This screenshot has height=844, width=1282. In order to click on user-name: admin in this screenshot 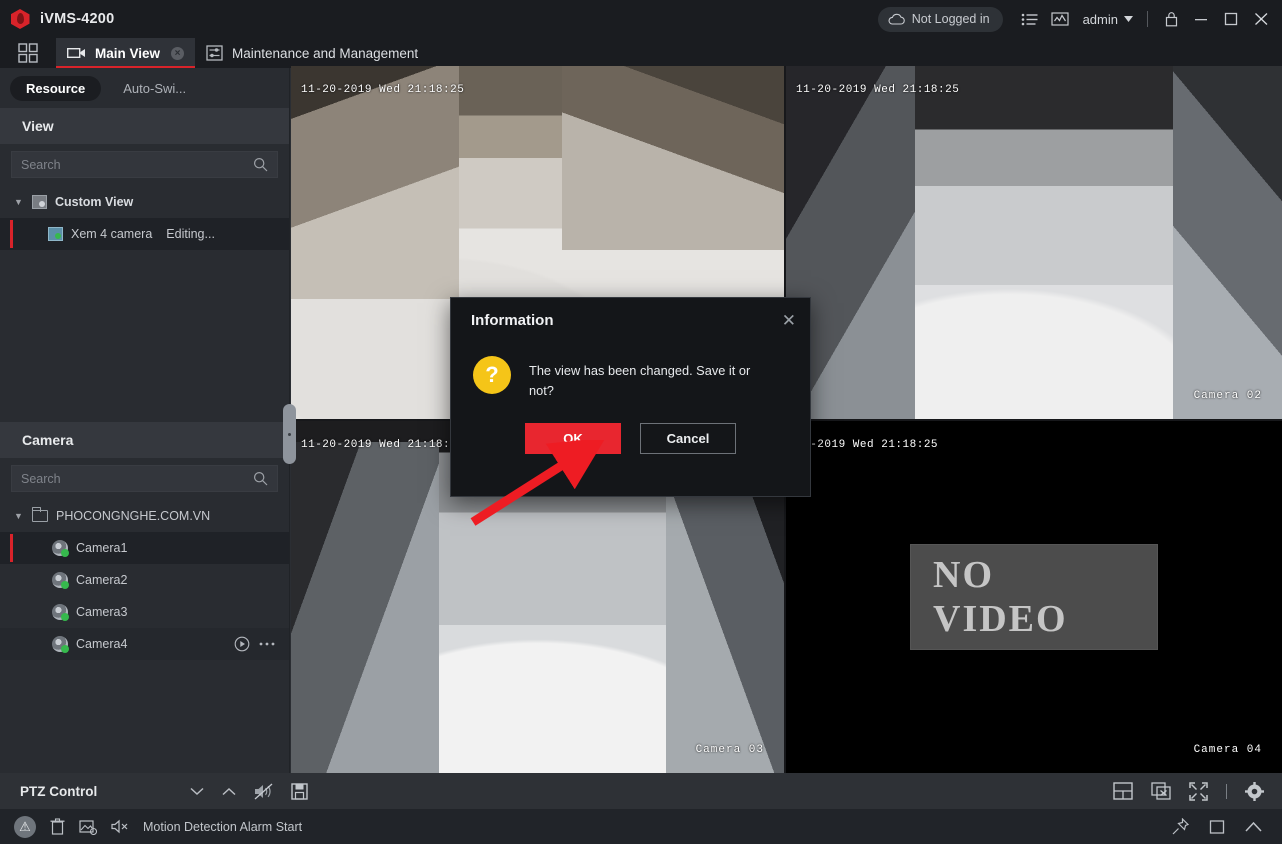, I will do `click(1100, 19)`.